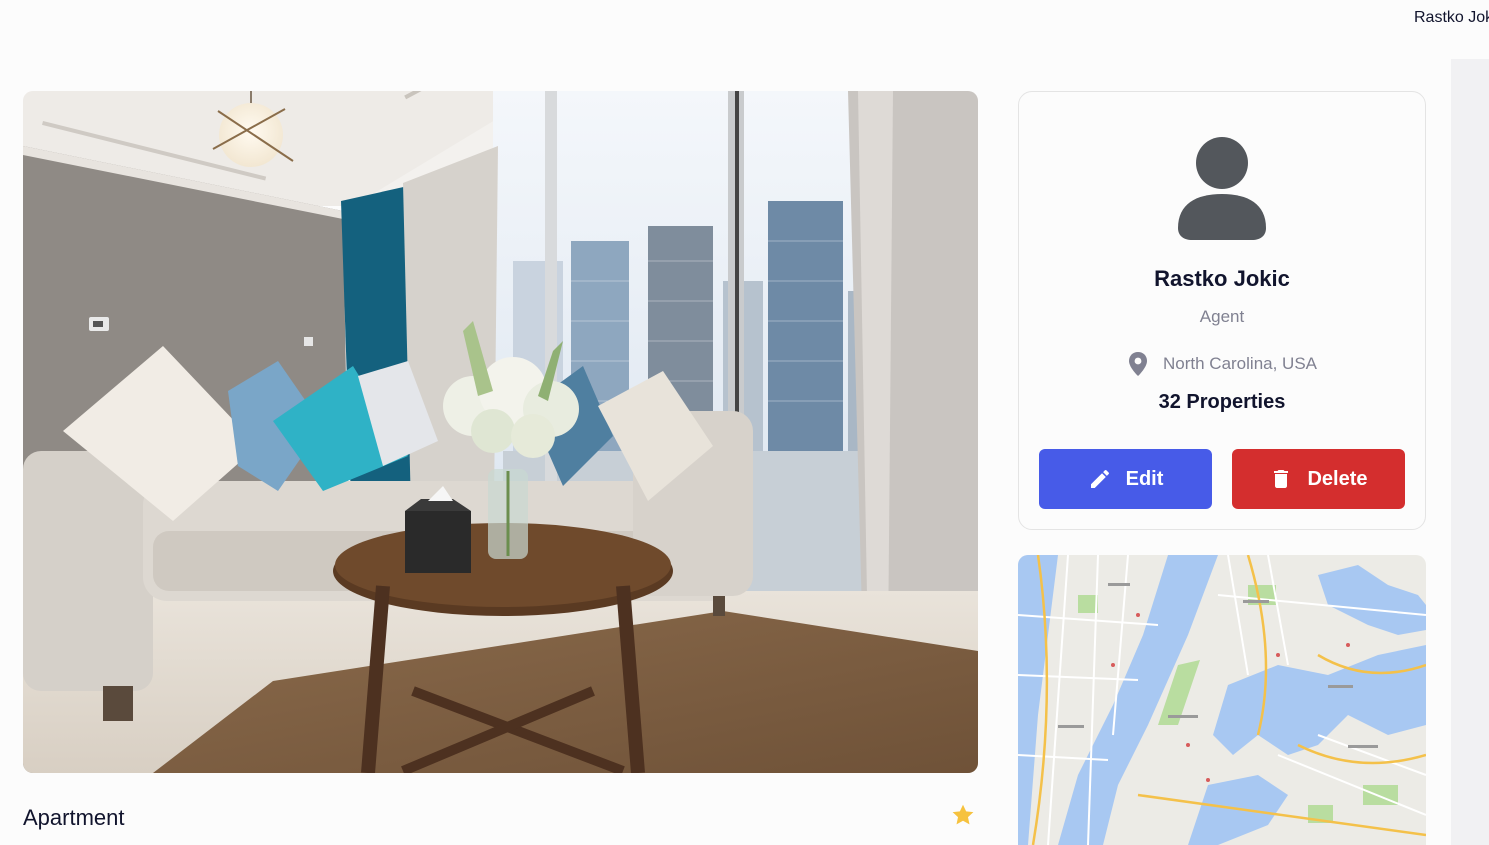 The height and width of the screenshot is (845, 1489). Describe the element at coordinates (1222, 188) in the screenshot. I see `user-avatar-icon` at that location.